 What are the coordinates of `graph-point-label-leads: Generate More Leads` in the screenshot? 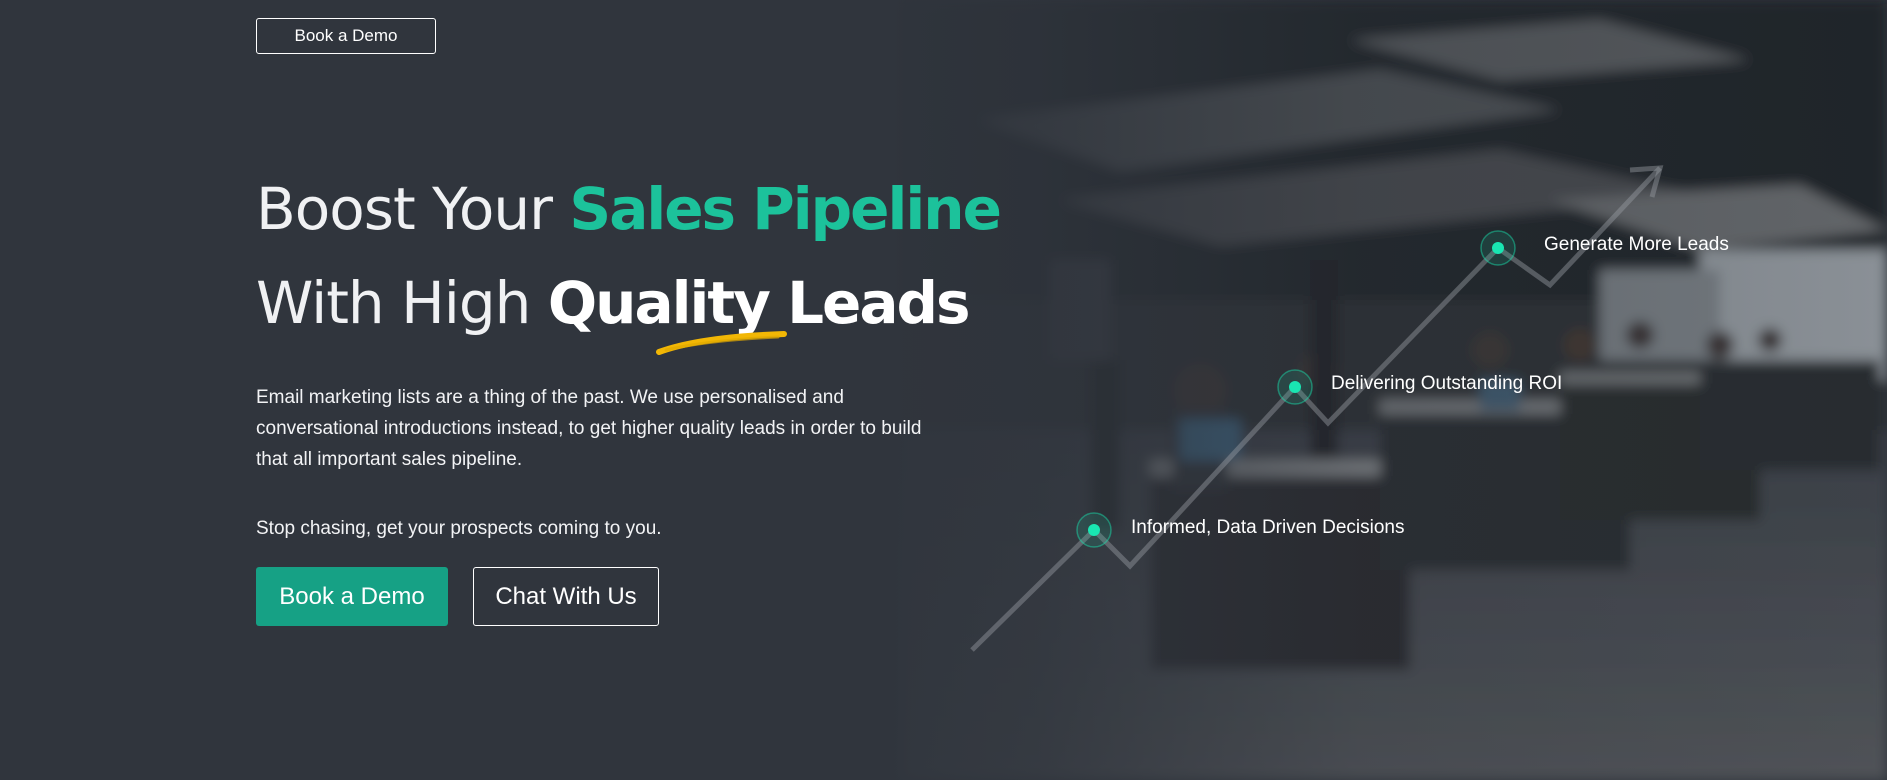 It's located at (1636, 244).